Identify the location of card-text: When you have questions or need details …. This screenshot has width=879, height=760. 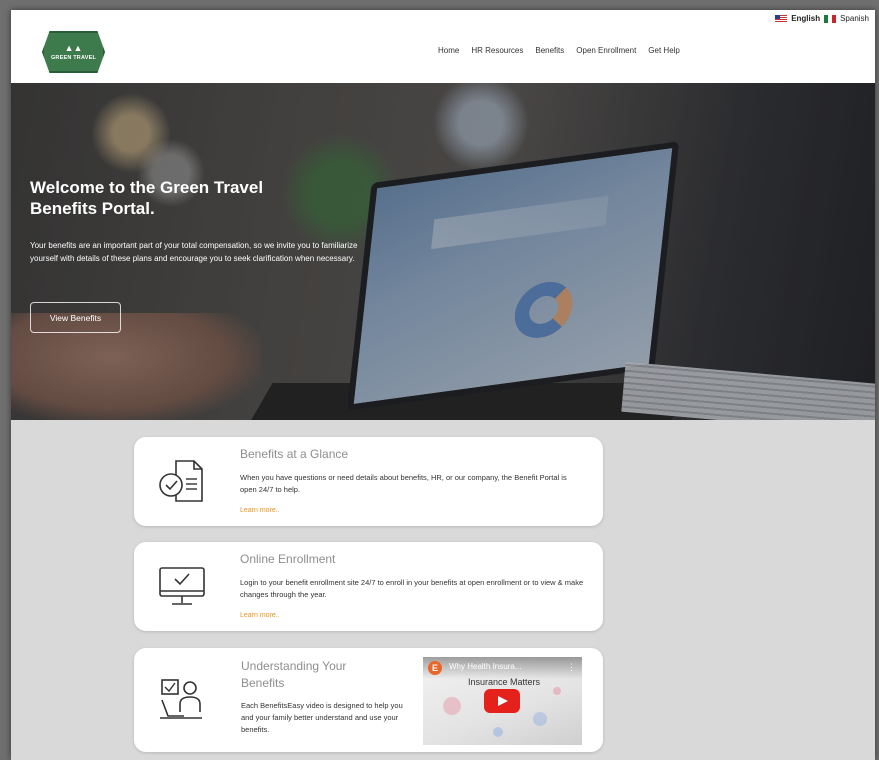
(403, 483).